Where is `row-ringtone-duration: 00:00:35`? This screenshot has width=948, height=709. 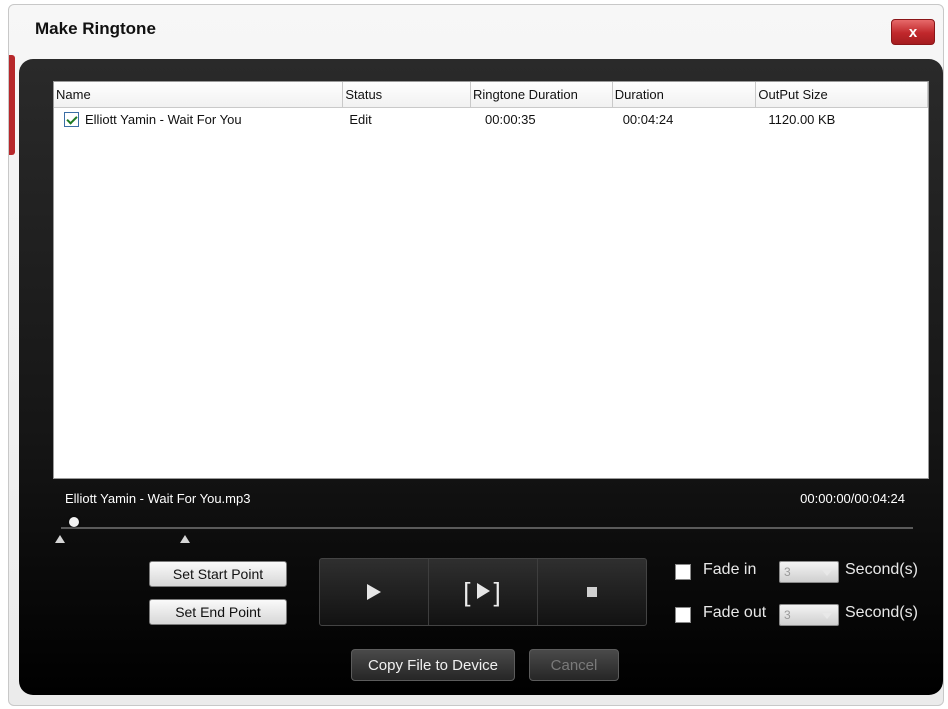
row-ringtone-duration: 00:00:35 is located at coordinates (510, 119).